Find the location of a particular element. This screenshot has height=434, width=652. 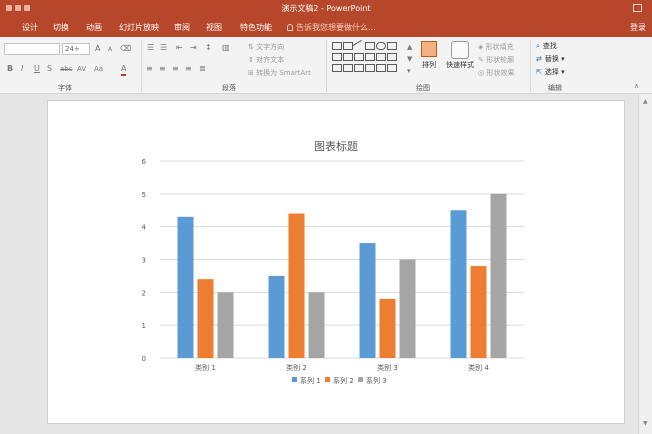

align-text-button: ⇕ 对齐文本 is located at coordinates (266, 60).